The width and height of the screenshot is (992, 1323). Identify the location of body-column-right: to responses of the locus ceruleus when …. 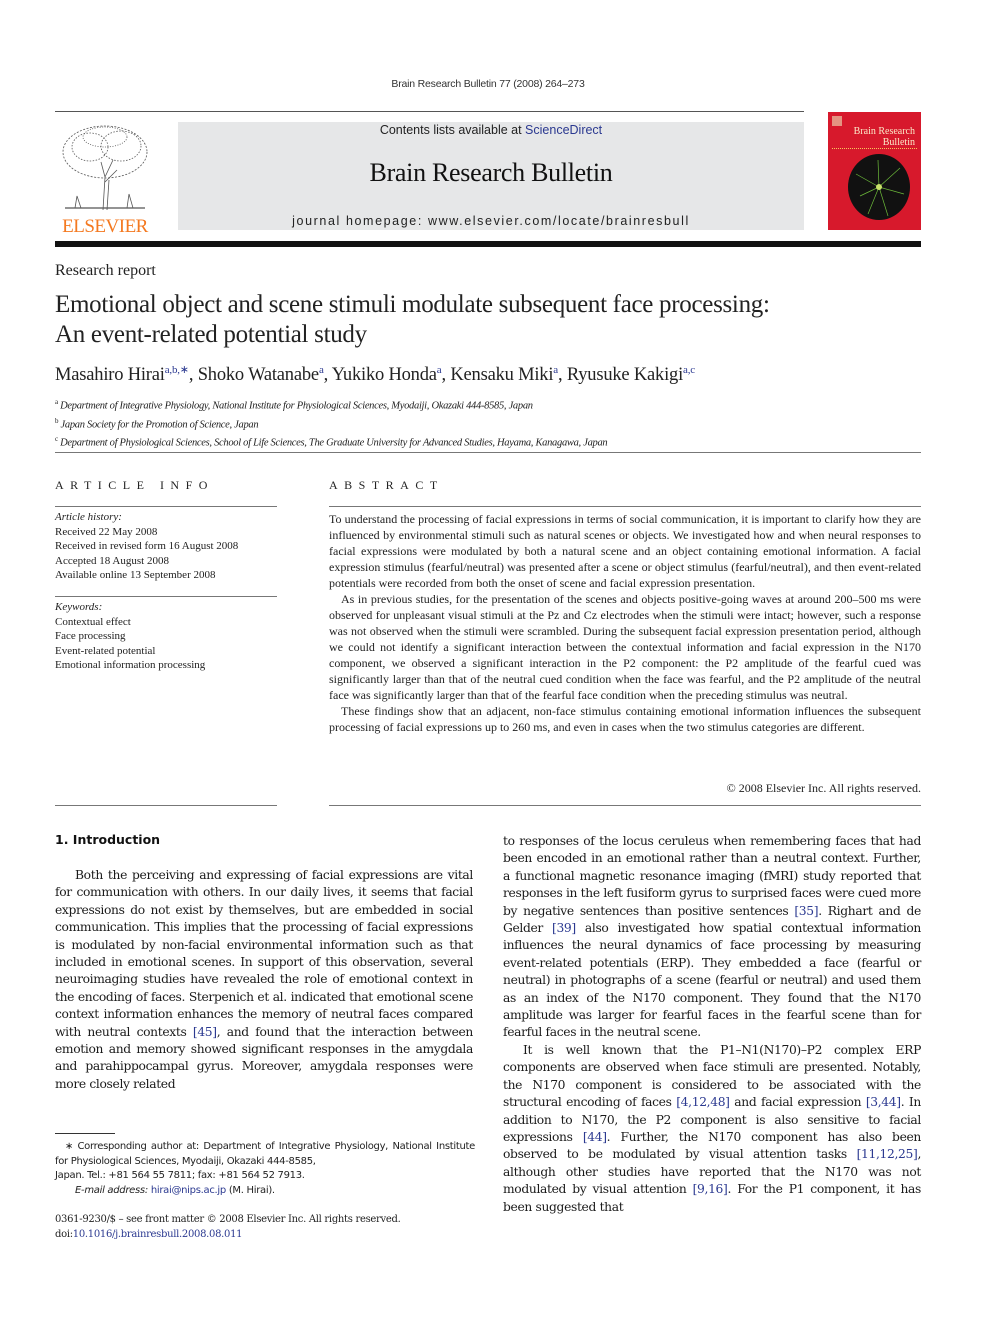
(712, 1024).